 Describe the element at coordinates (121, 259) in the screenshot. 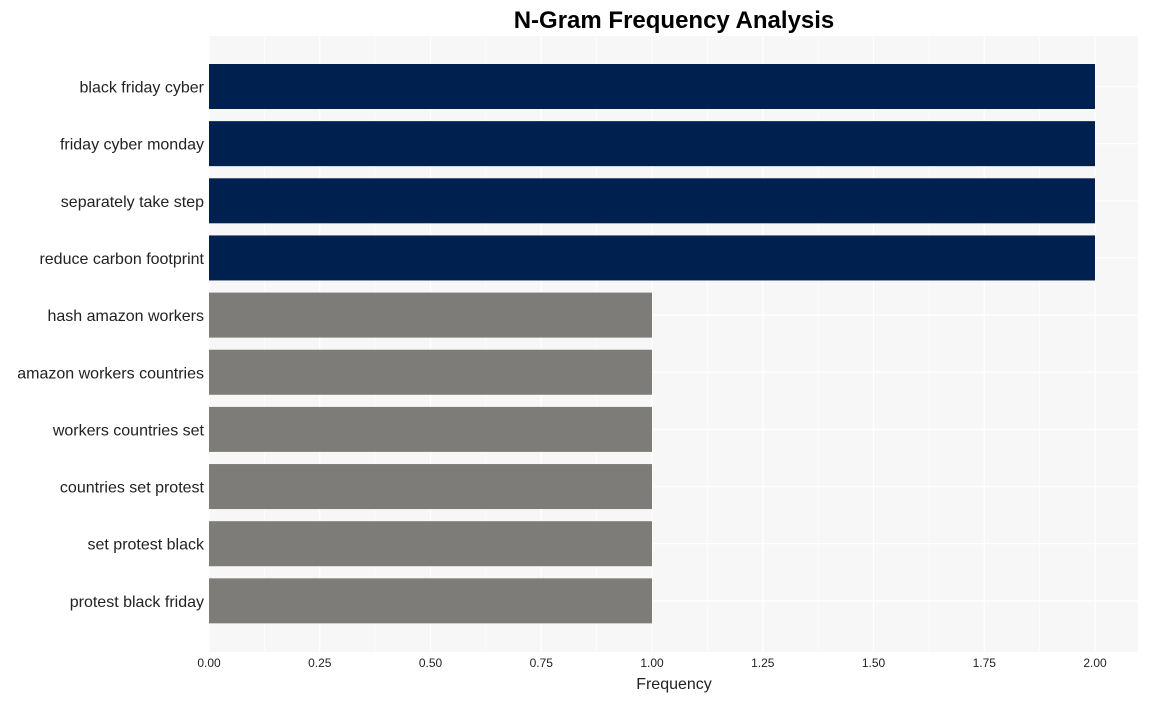

I see `category-label: reduce carbon footprint` at that location.